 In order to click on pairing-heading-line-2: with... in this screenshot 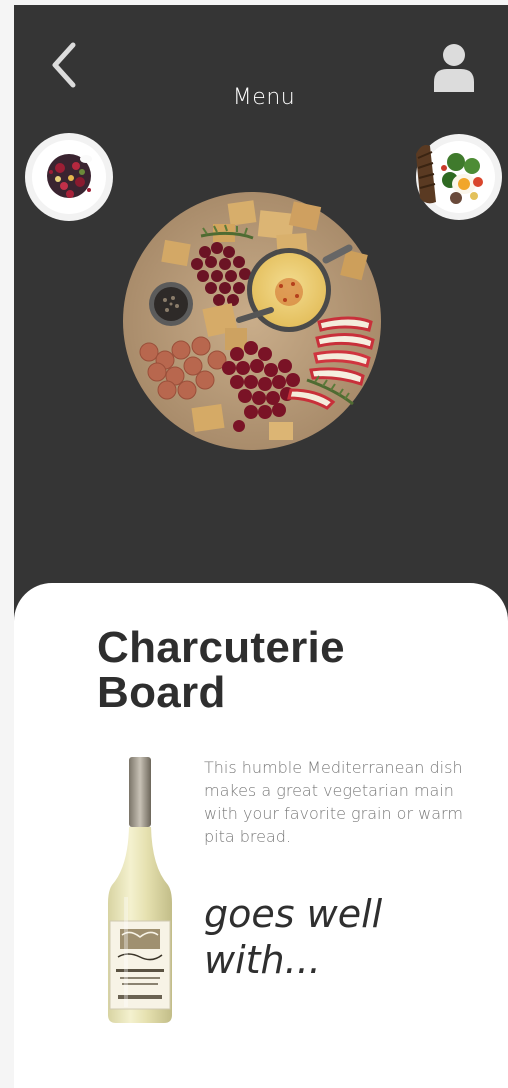, I will do `click(262, 960)`.